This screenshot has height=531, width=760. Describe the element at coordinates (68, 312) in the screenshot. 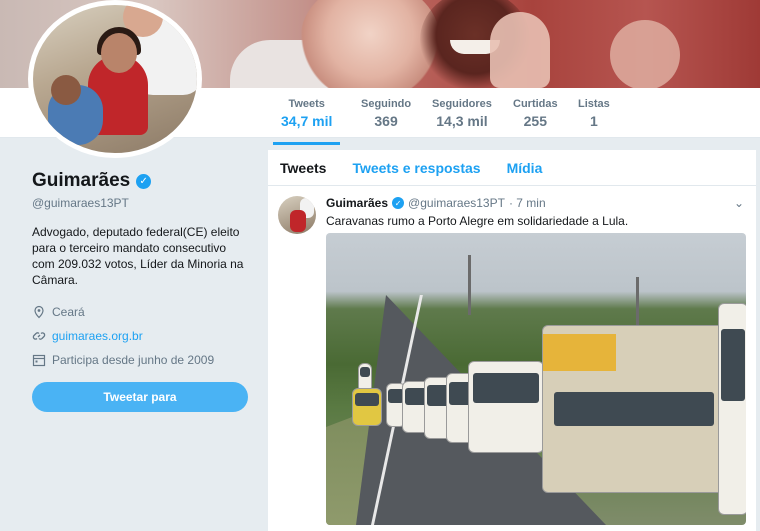

I see `location-text: Ceará` at that location.